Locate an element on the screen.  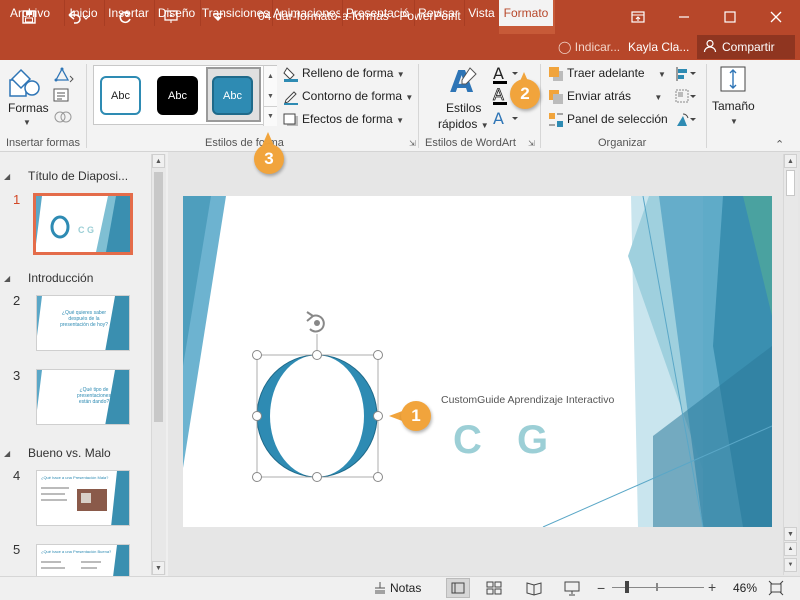
slideshow-view-icon is located at coordinates (572, 588).